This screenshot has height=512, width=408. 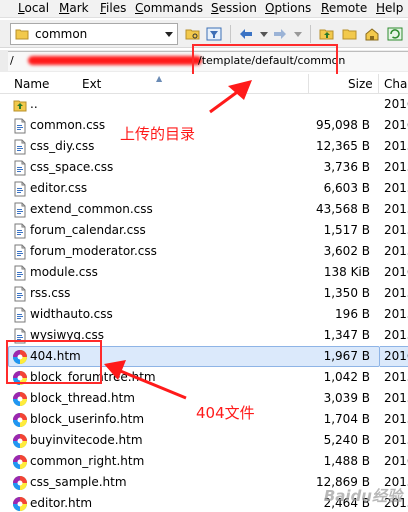 I want to click on file-size: 6,603 B, so click(x=346, y=188).